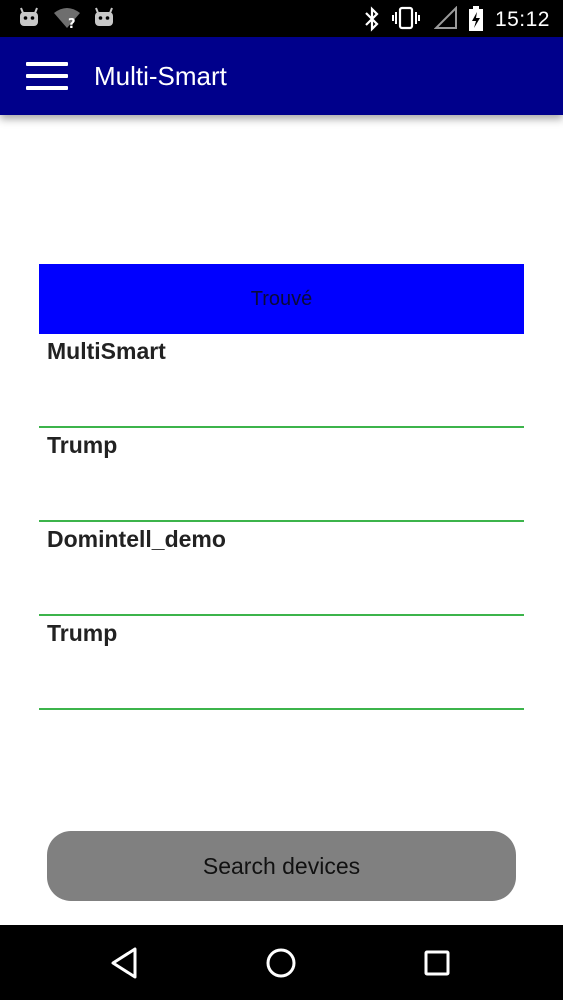 The width and height of the screenshot is (563, 1000). Describe the element at coordinates (136, 539) in the screenshot. I see `device-name: Domintell_demo` at that location.